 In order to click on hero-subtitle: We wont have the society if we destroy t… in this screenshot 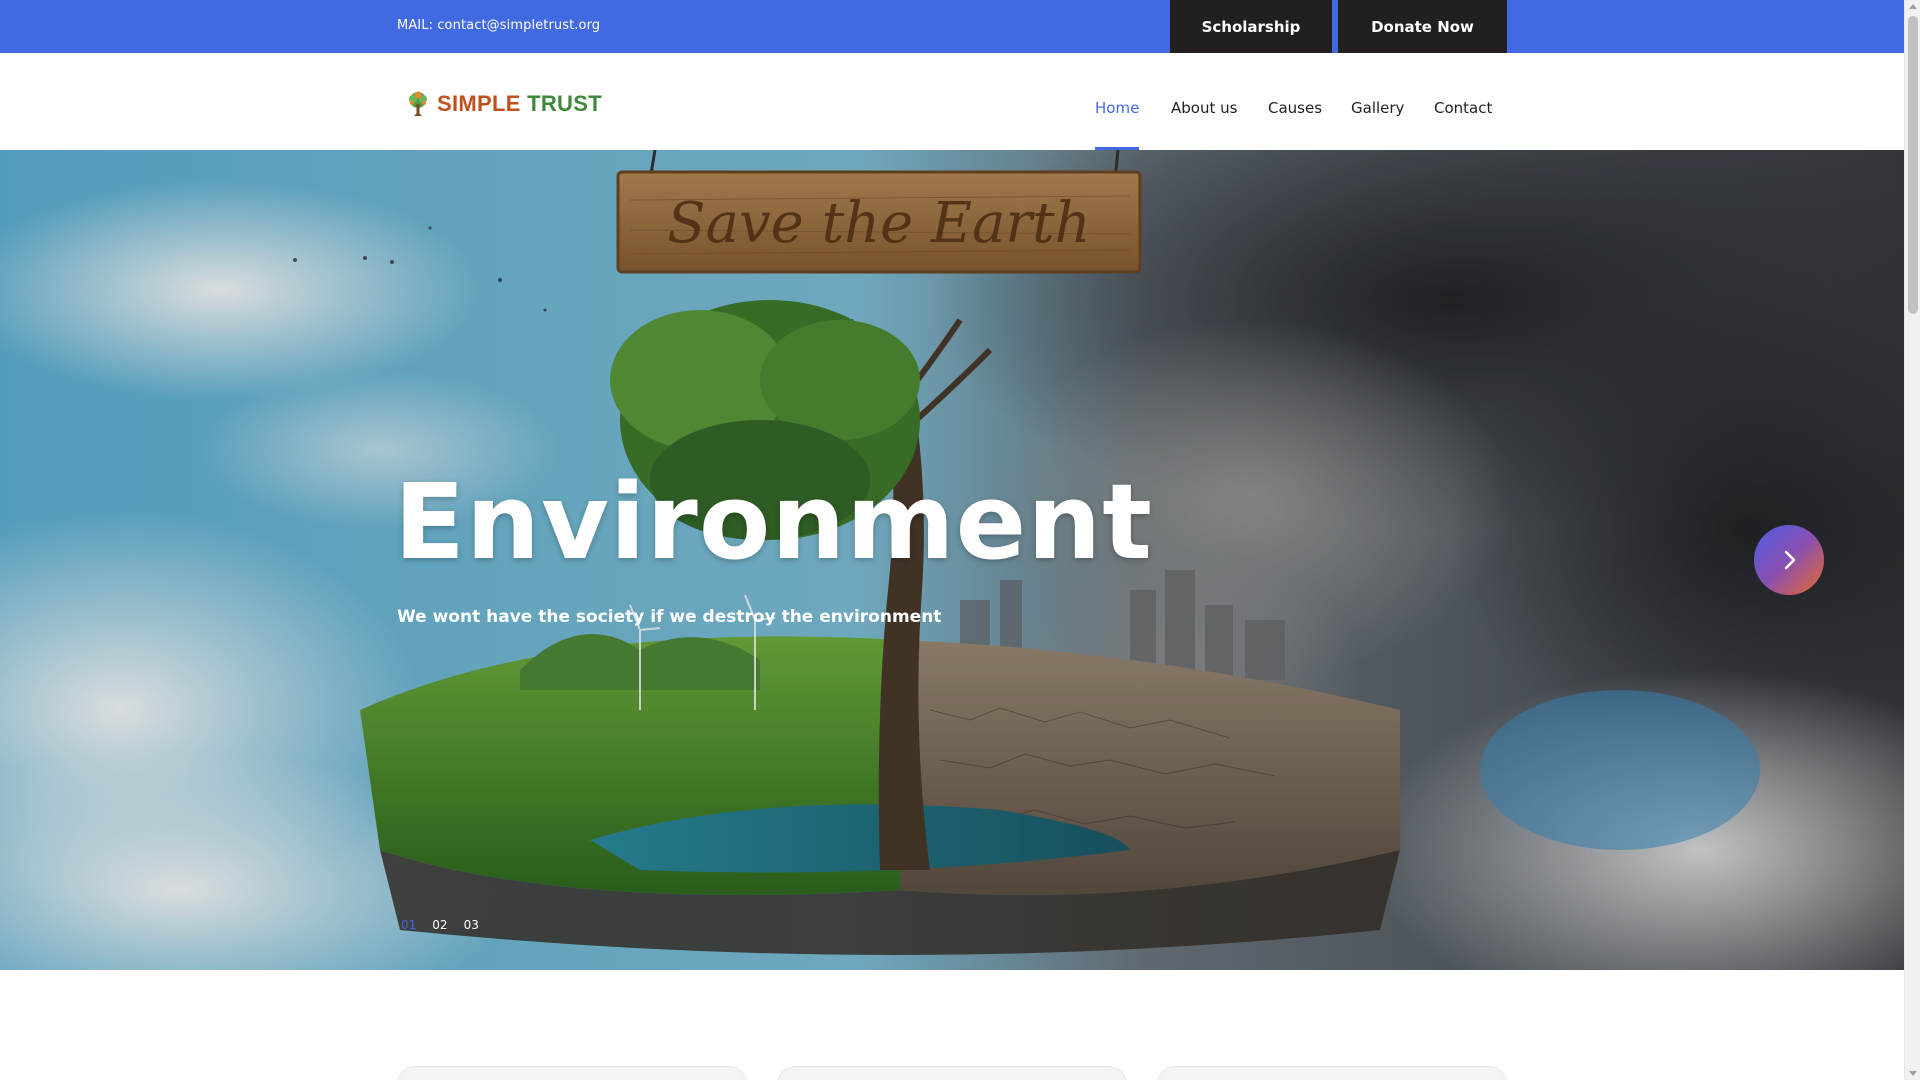, I will do `click(669, 617)`.